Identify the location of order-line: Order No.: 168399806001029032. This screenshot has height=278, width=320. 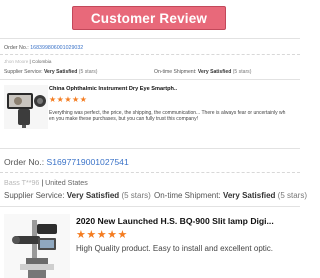
(43, 48).